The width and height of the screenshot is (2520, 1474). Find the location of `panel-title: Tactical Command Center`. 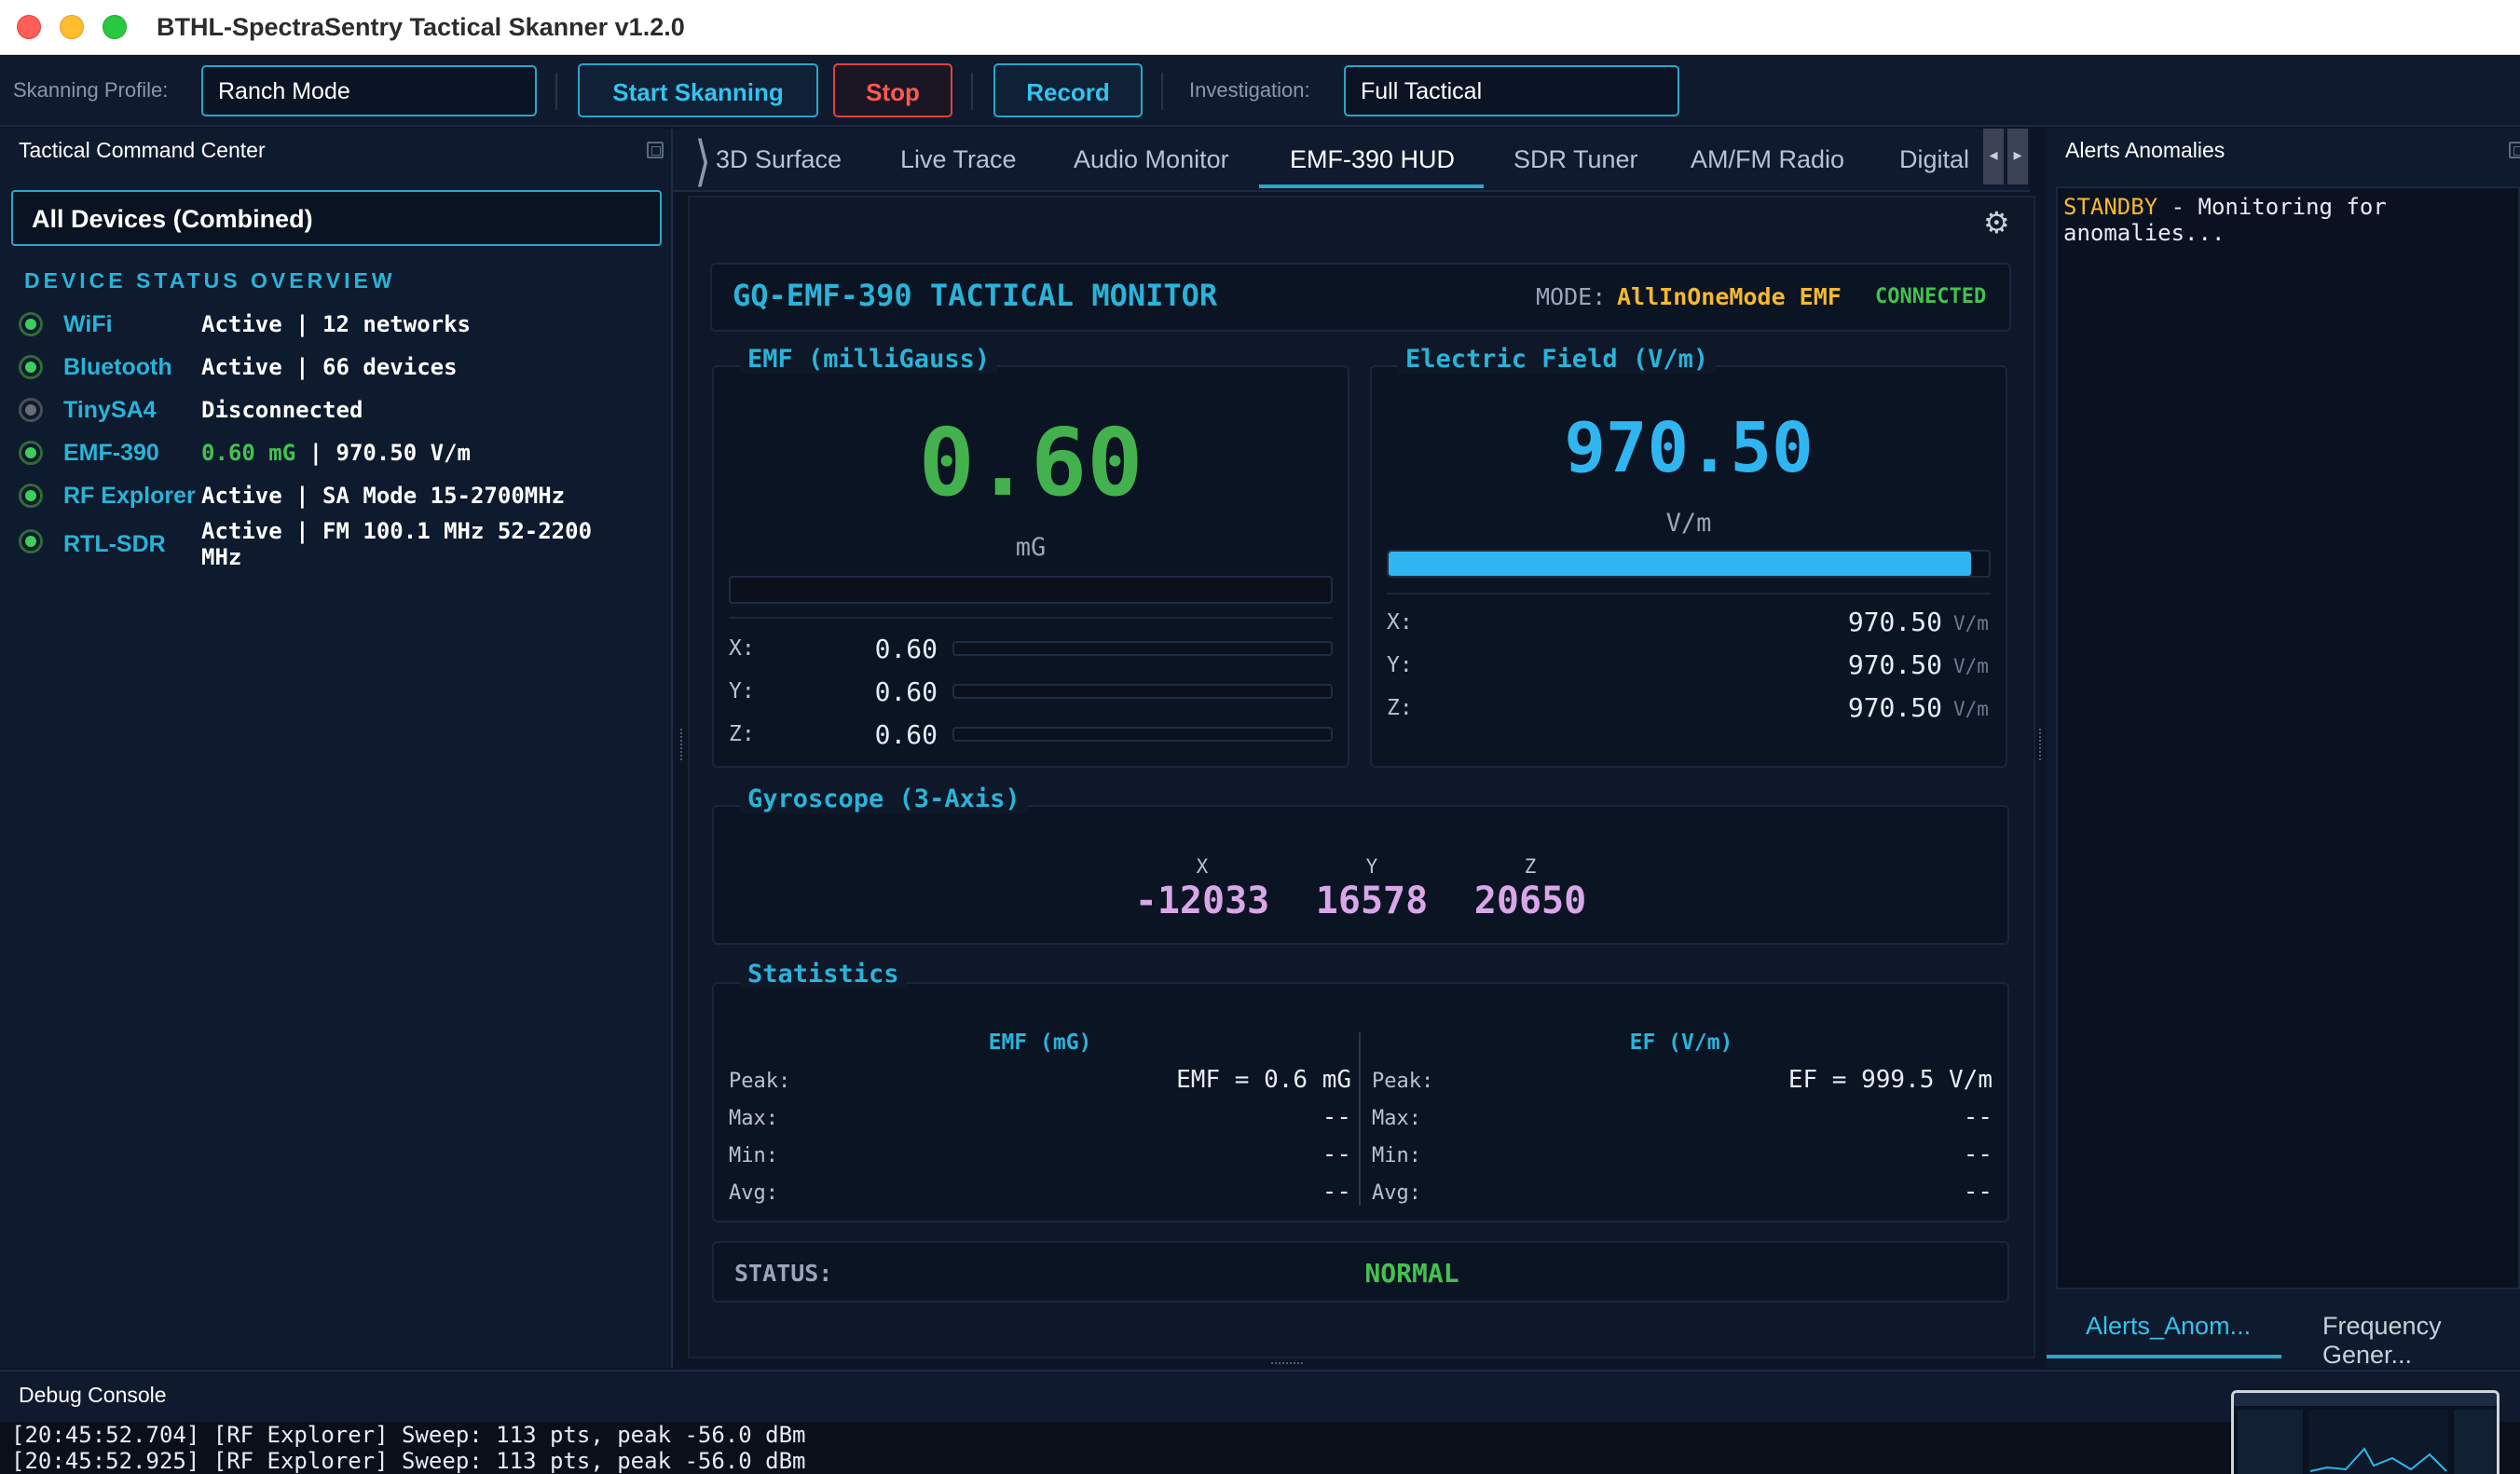

panel-title: Tactical Command Center is located at coordinates (142, 150).